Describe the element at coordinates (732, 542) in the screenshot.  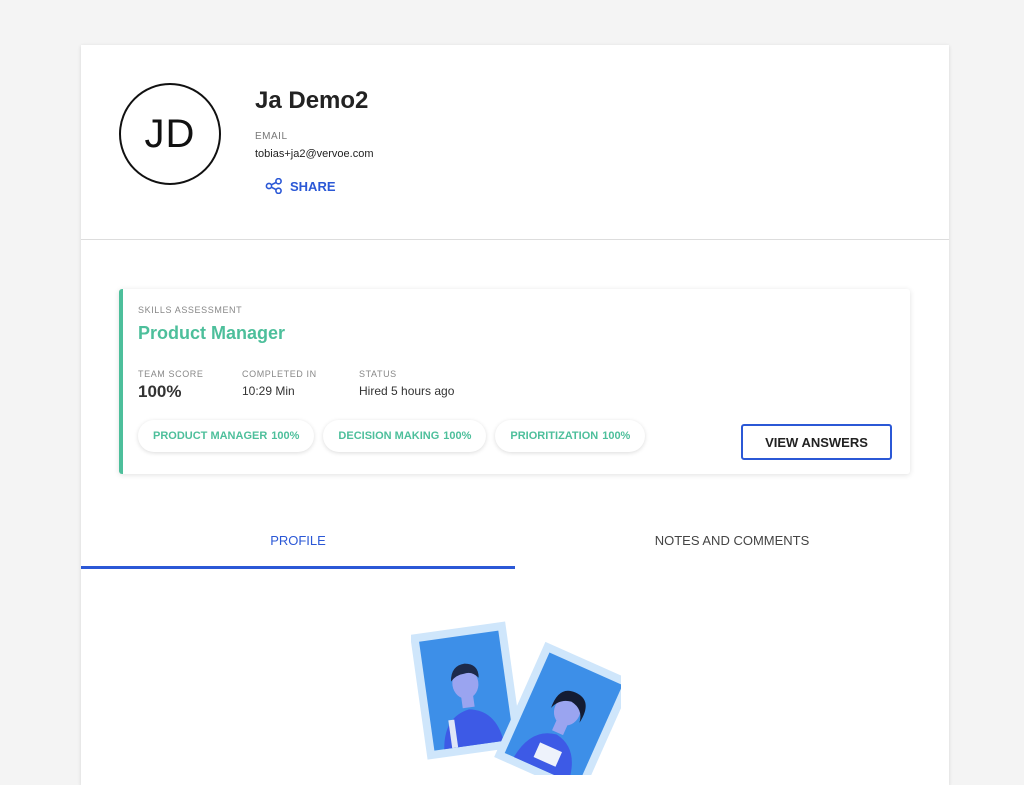
I see `tab-notes-and-comments: NOTES AND COMMENTS` at that location.